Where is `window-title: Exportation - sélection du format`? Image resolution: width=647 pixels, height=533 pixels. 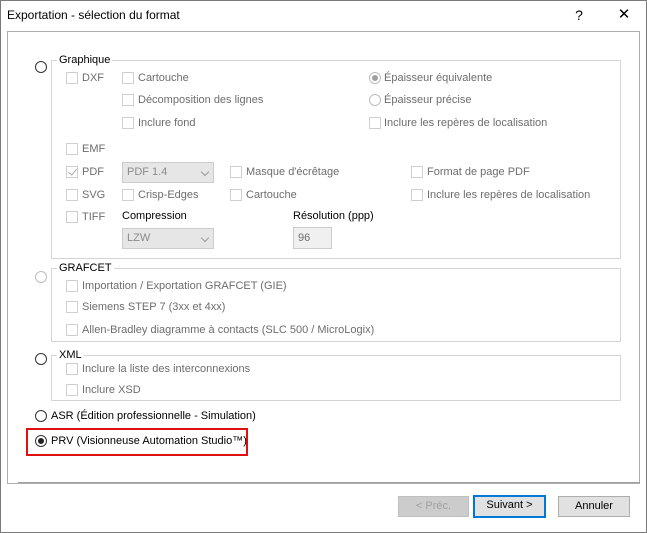
window-title: Exportation - sélection du format is located at coordinates (93, 15).